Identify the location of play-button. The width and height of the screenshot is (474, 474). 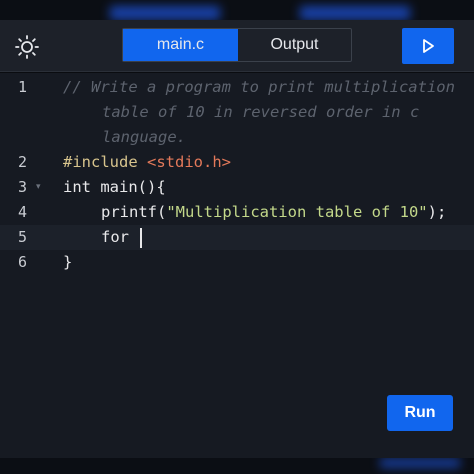
(428, 46).